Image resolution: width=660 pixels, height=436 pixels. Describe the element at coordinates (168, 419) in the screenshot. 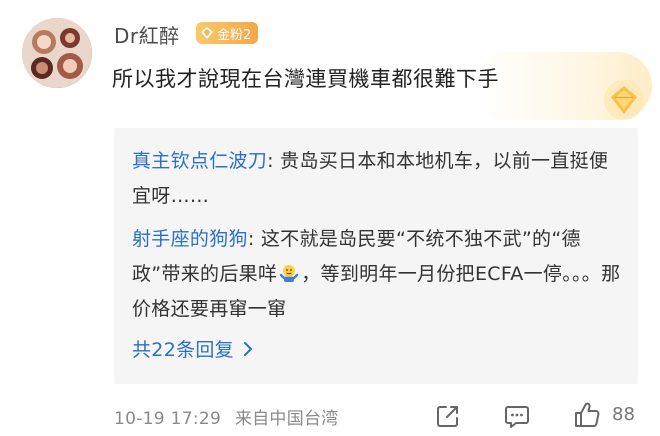

I see `timestamp: 10-19 17:29` at that location.